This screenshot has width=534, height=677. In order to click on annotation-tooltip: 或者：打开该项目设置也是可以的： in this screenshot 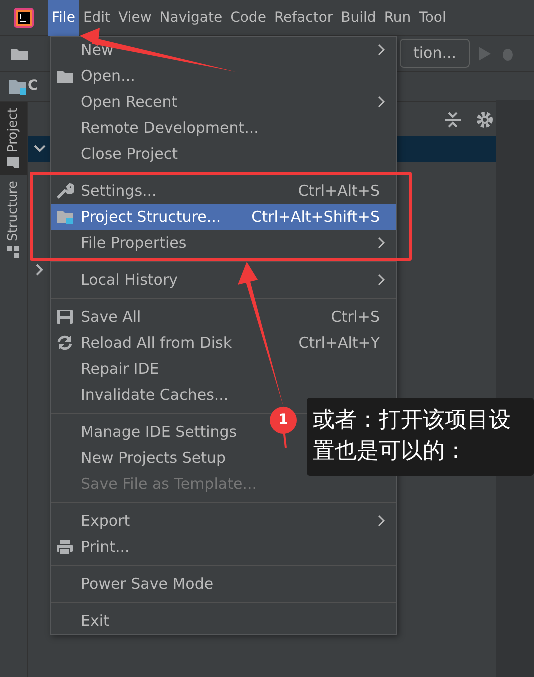, I will do `click(420, 437)`.